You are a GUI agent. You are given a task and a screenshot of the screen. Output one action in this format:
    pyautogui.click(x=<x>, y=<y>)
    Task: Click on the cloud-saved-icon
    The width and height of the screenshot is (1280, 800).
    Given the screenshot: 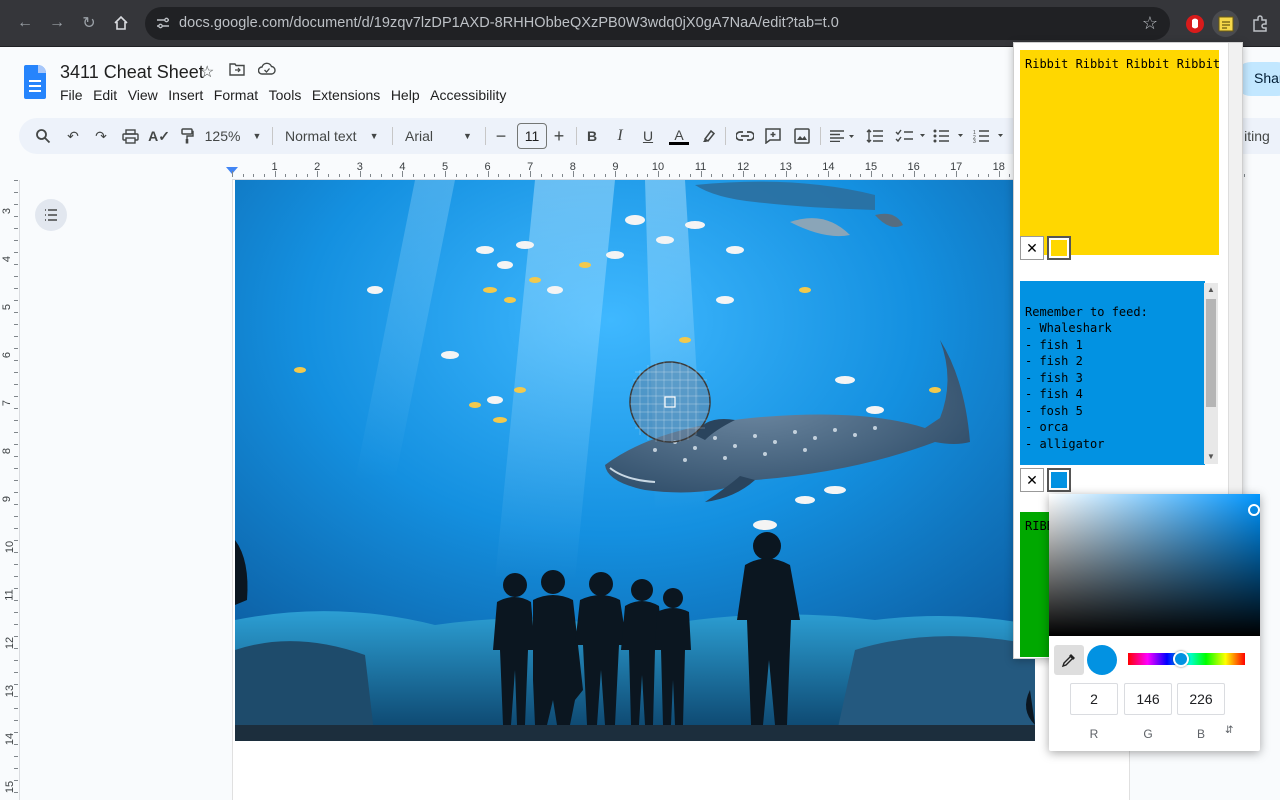 What is the action you would take?
    pyautogui.click(x=266, y=71)
    